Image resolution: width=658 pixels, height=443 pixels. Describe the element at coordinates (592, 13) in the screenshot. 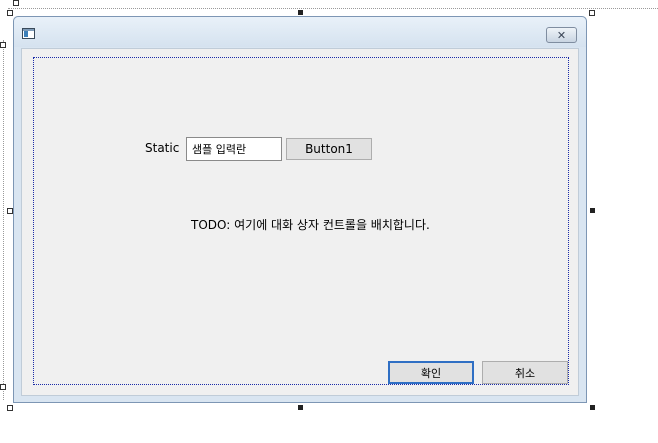

I see `resize-handle-top-right` at that location.